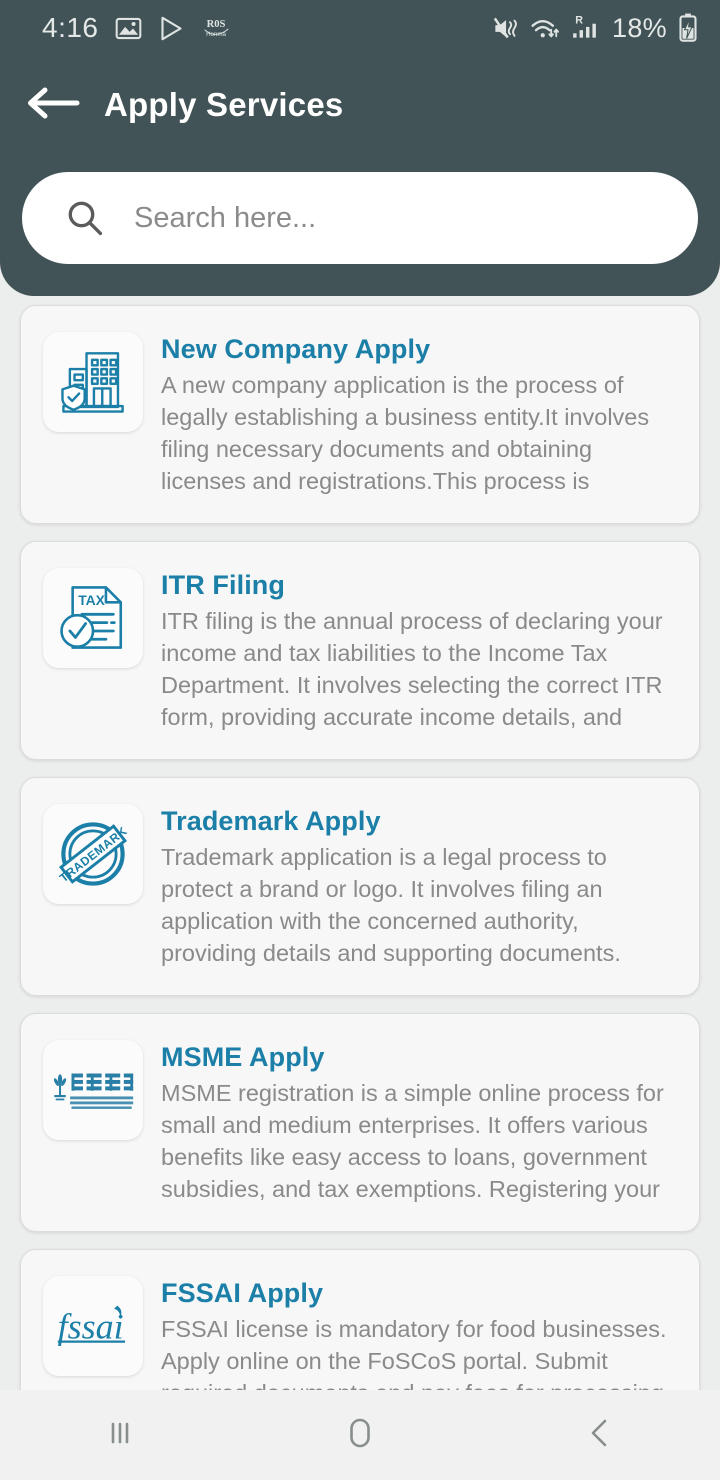 The height and width of the screenshot is (1480, 720). I want to click on fssai-logo-icon: fssai, so click(93, 1326).